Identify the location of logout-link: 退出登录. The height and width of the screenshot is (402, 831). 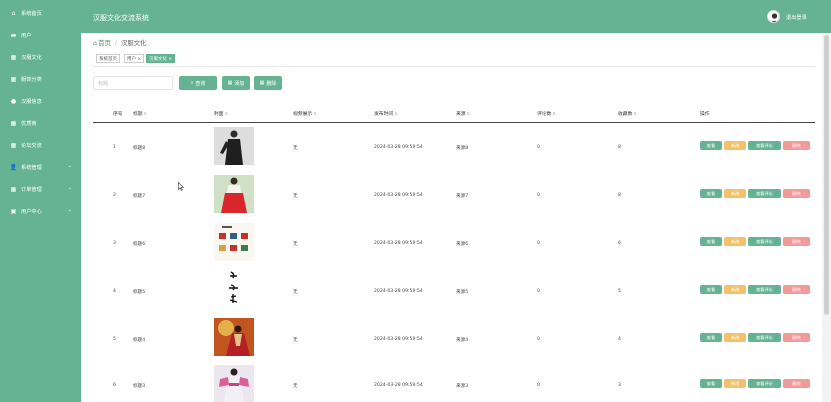
(796, 17).